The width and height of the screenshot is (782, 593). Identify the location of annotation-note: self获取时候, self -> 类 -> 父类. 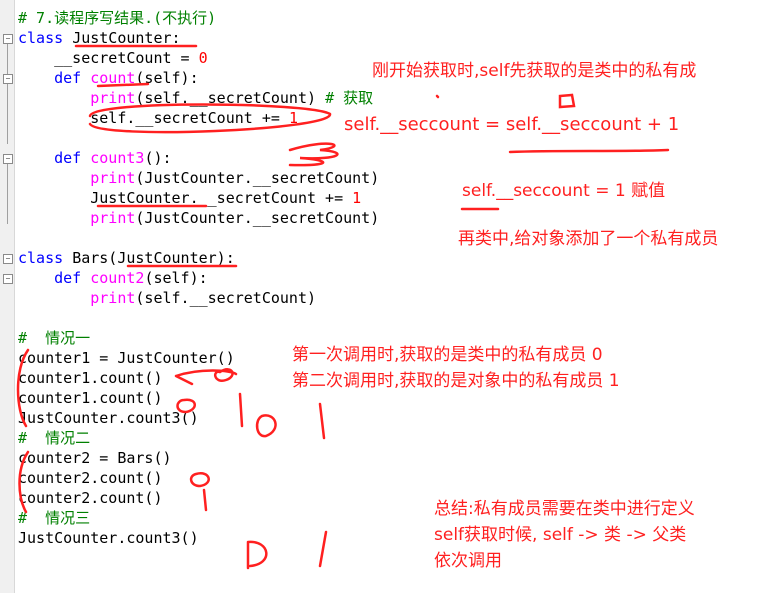
(560, 535).